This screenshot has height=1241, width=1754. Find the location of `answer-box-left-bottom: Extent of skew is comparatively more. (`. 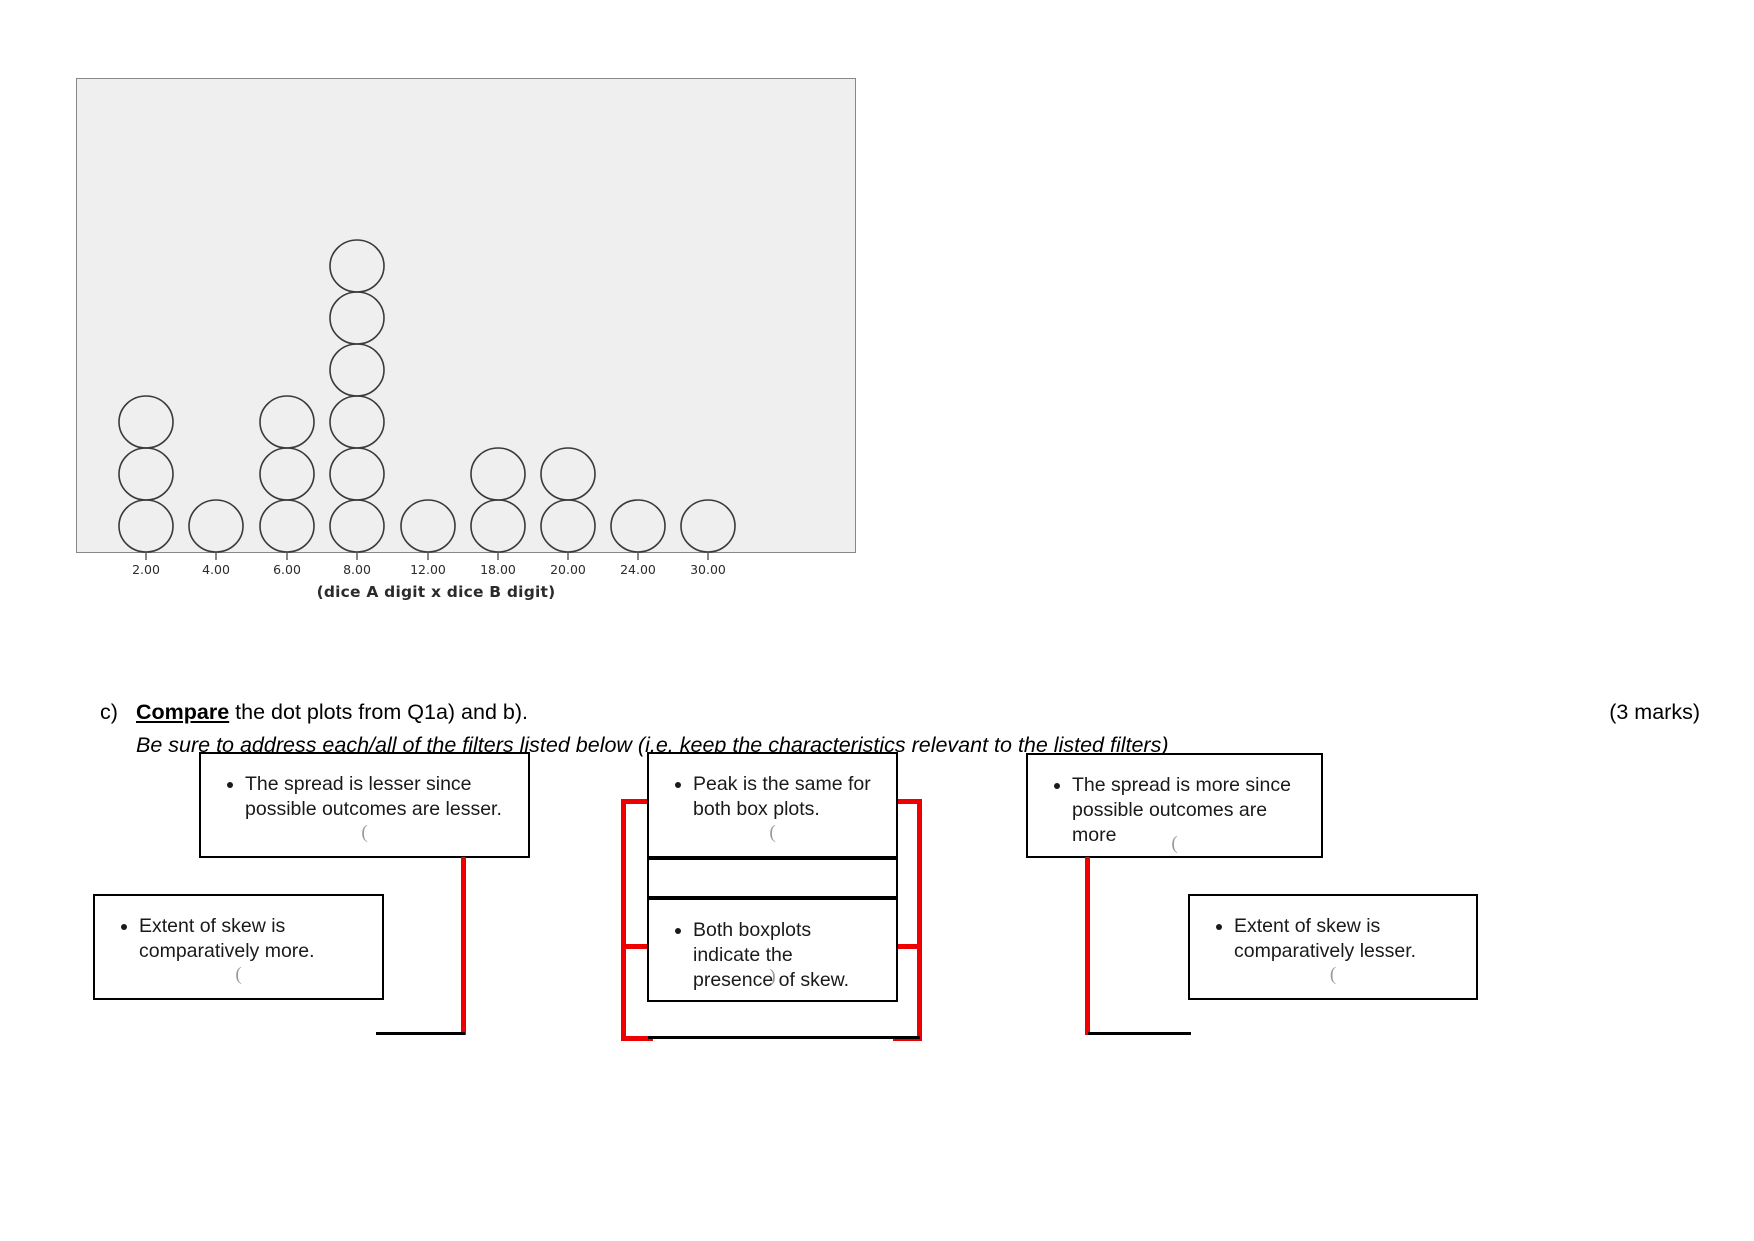

answer-box-left-bottom: Extent of skew is comparatively more. ( is located at coordinates (238, 947).